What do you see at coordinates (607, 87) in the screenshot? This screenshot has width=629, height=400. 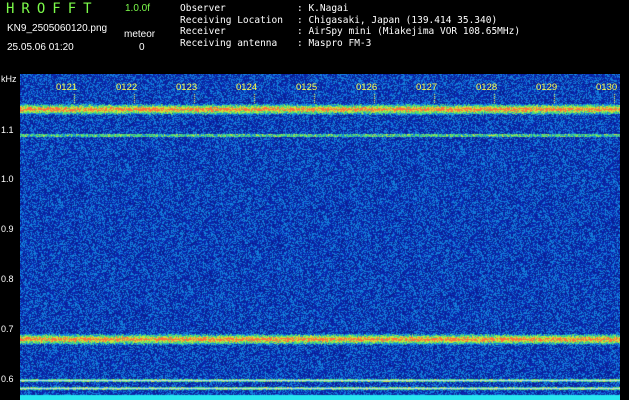 I see `time-tick-label: 0130` at bounding box center [607, 87].